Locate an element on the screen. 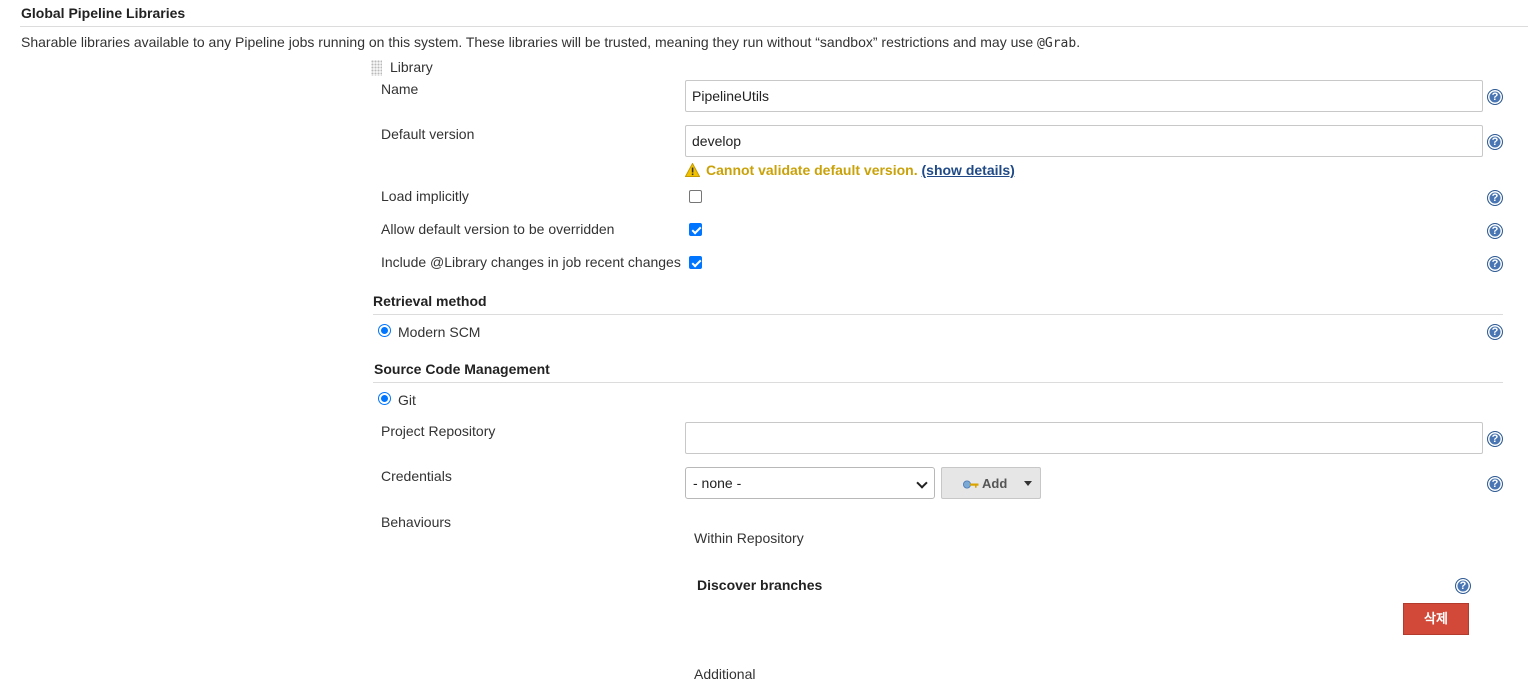 Image resolution: width=1539 pixels, height=695 pixels. discover-branches-title: Discover branches is located at coordinates (760, 585).